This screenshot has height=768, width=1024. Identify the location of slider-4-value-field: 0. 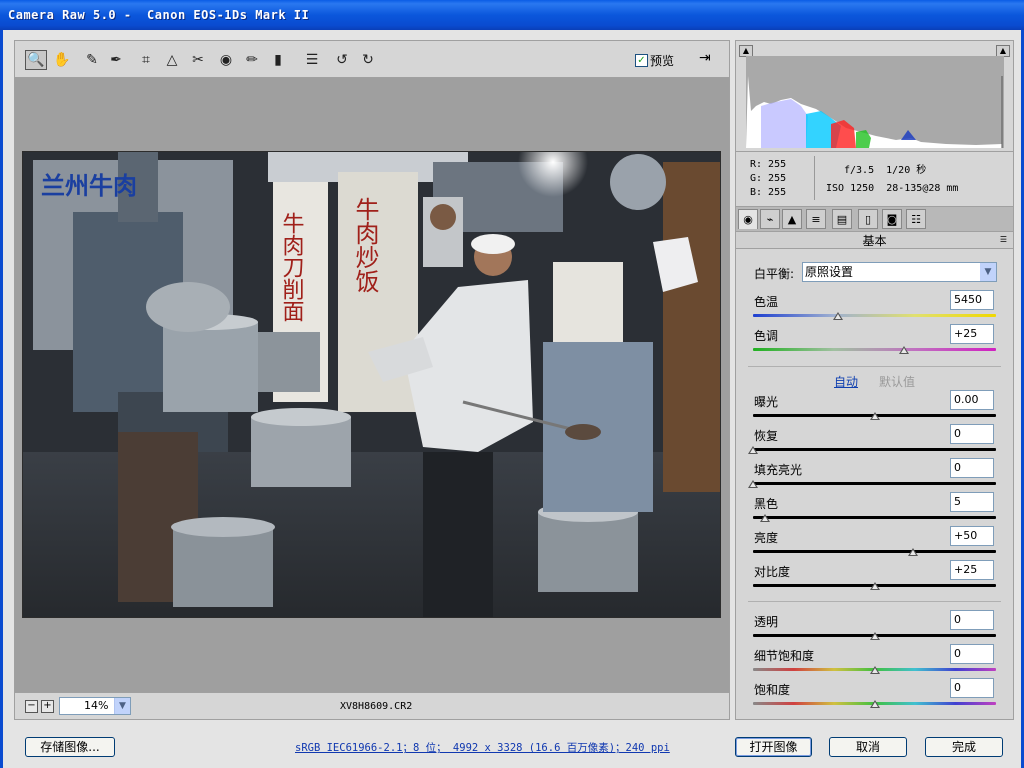
(972, 468).